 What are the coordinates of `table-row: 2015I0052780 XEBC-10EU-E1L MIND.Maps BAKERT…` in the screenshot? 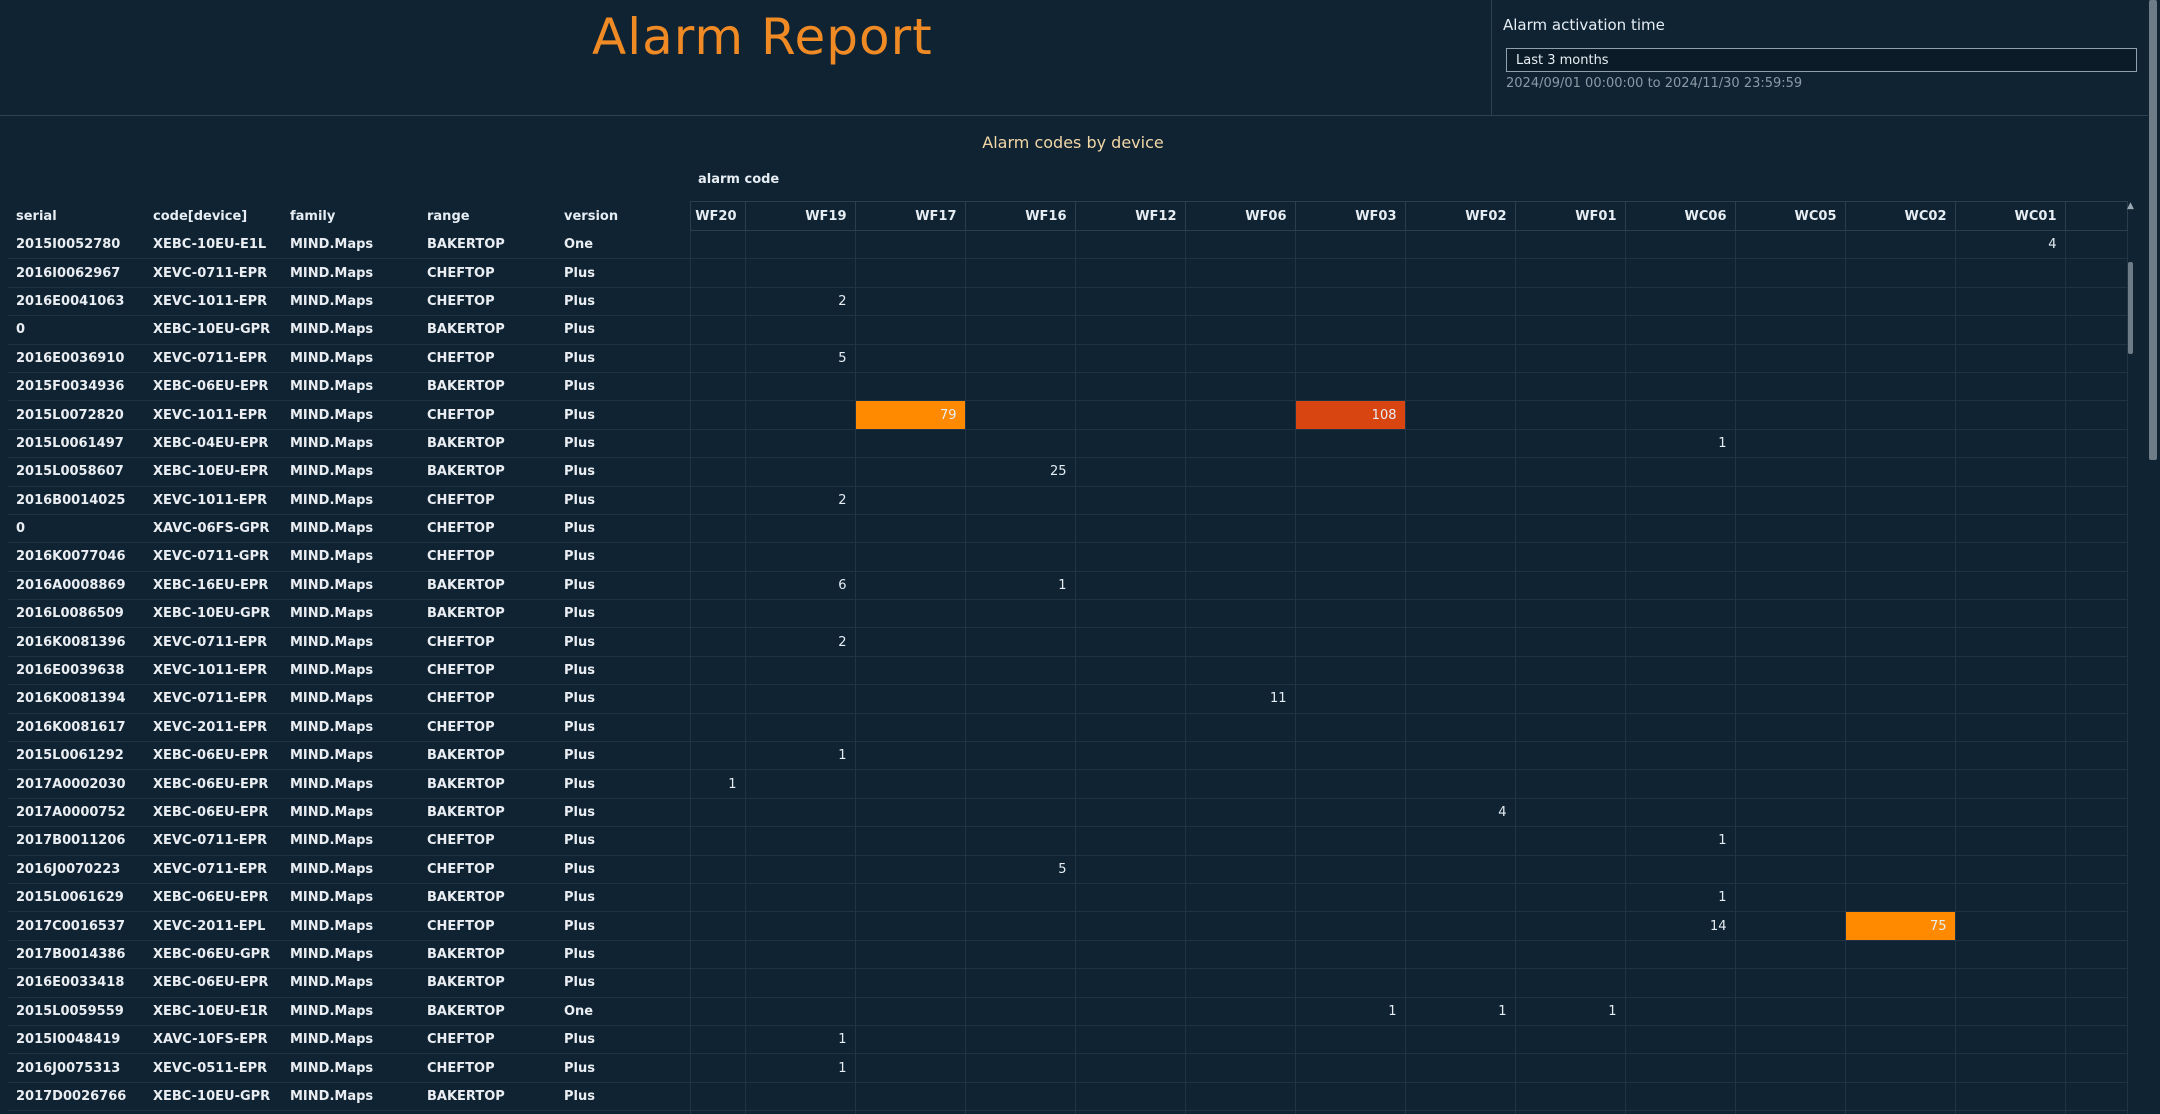 It's located at (1068, 244).